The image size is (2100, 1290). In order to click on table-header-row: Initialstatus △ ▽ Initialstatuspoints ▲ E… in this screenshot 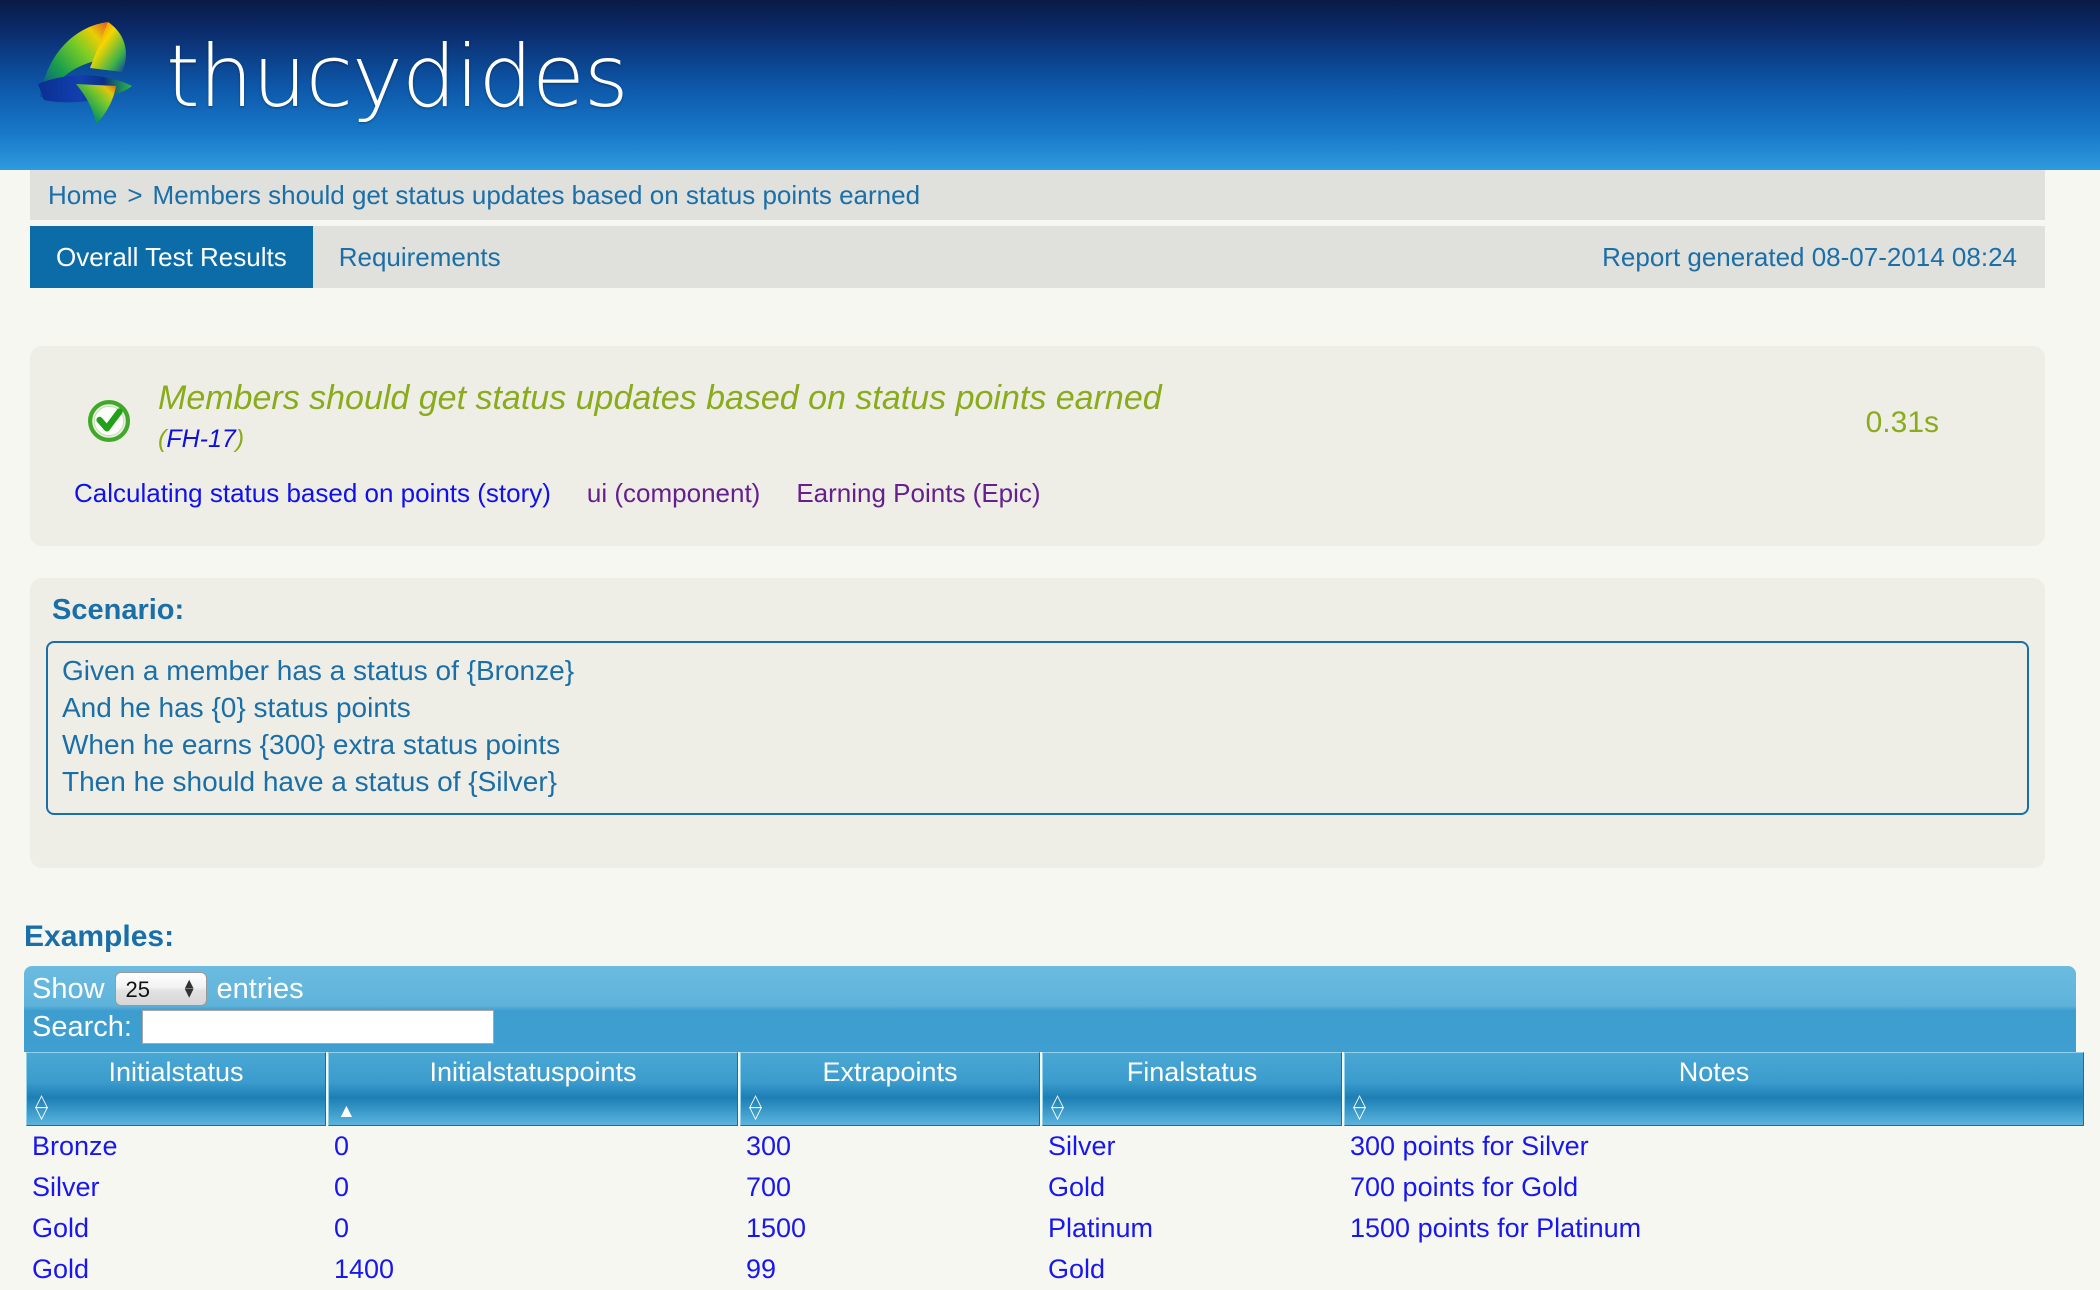, I will do `click(1055, 1089)`.